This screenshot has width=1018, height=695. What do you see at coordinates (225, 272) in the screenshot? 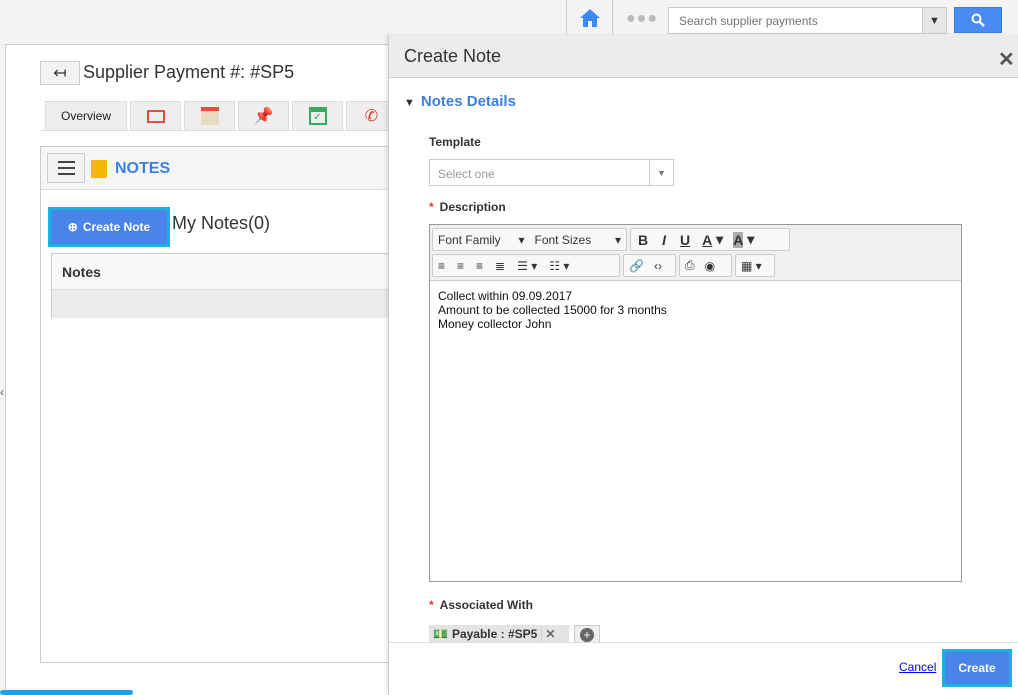
I see `table-header: Notes` at bounding box center [225, 272].